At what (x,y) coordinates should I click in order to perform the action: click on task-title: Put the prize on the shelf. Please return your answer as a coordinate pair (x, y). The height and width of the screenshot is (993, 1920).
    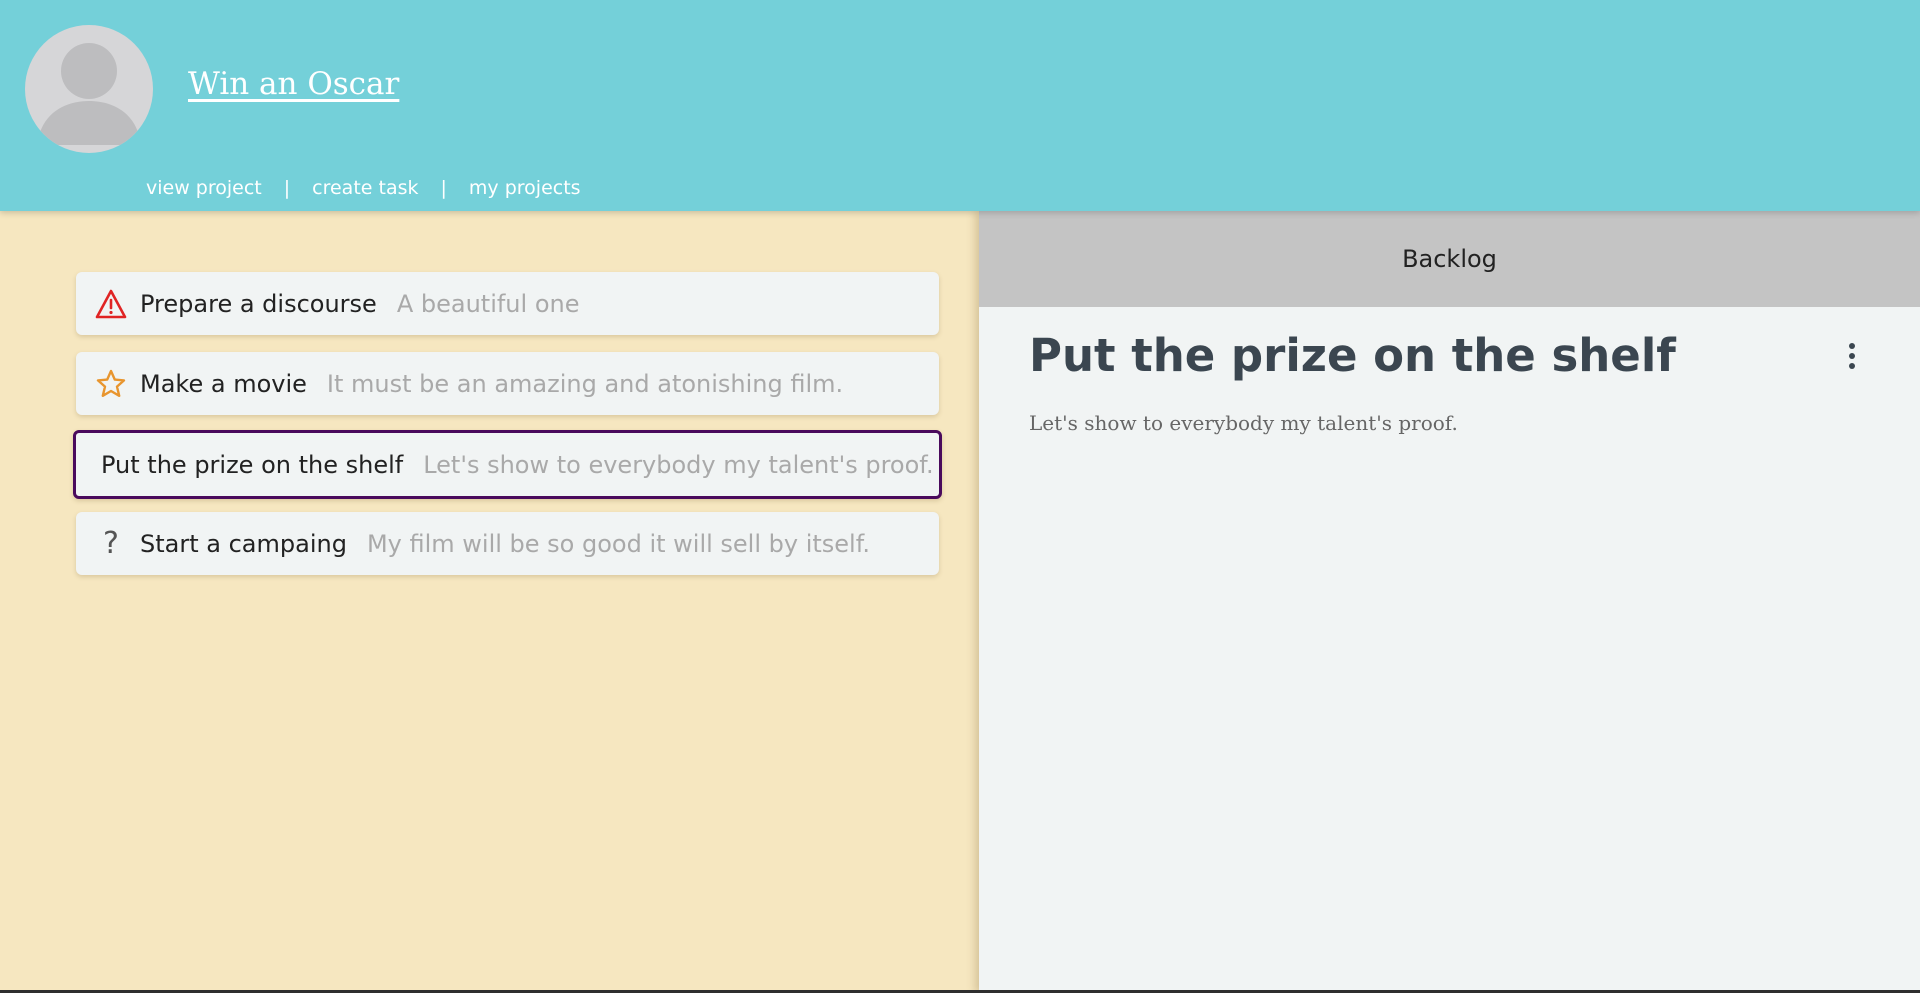
    Looking at the image, I should click on (252, 464).